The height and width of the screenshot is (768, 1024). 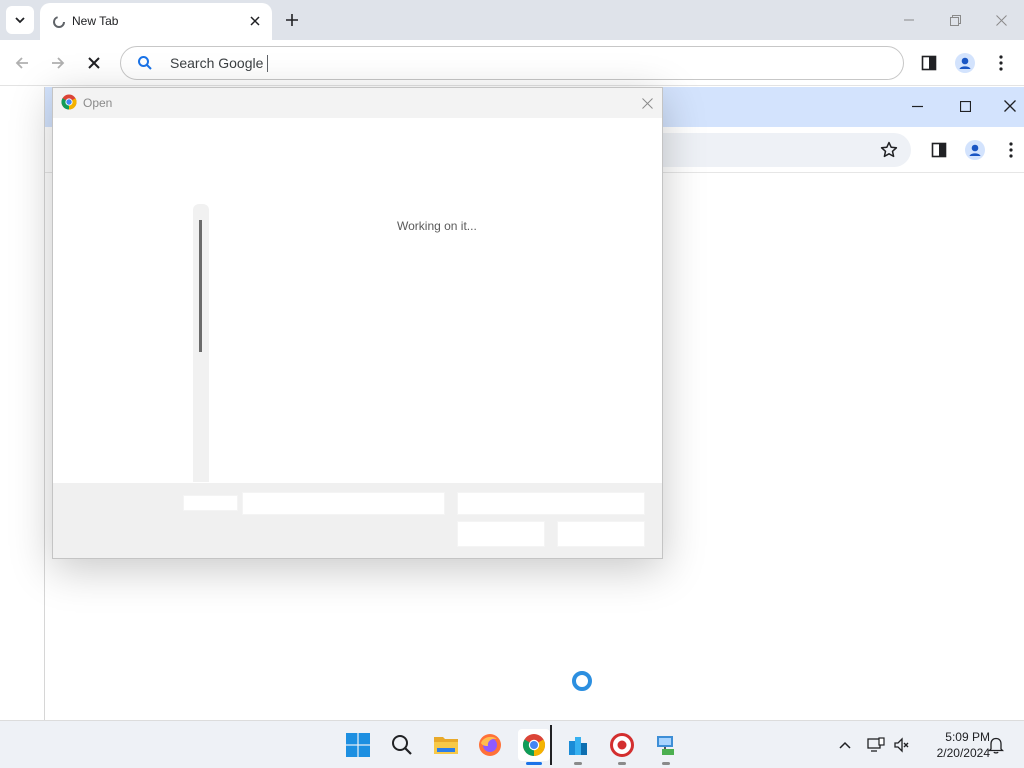 What do you see at coordinates (217, 63) in the screenshot?
I see `address-bar-placeholder: Search Google` at bounding box center [217, 63].